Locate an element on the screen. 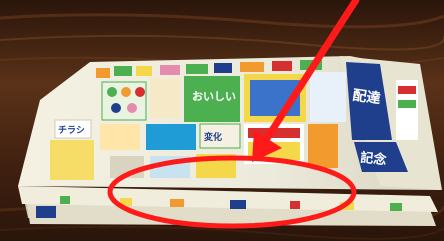 The height and width of the screenshot is (241, 444). flyer-left-text: チラシ is located at coordinates (71, 130).